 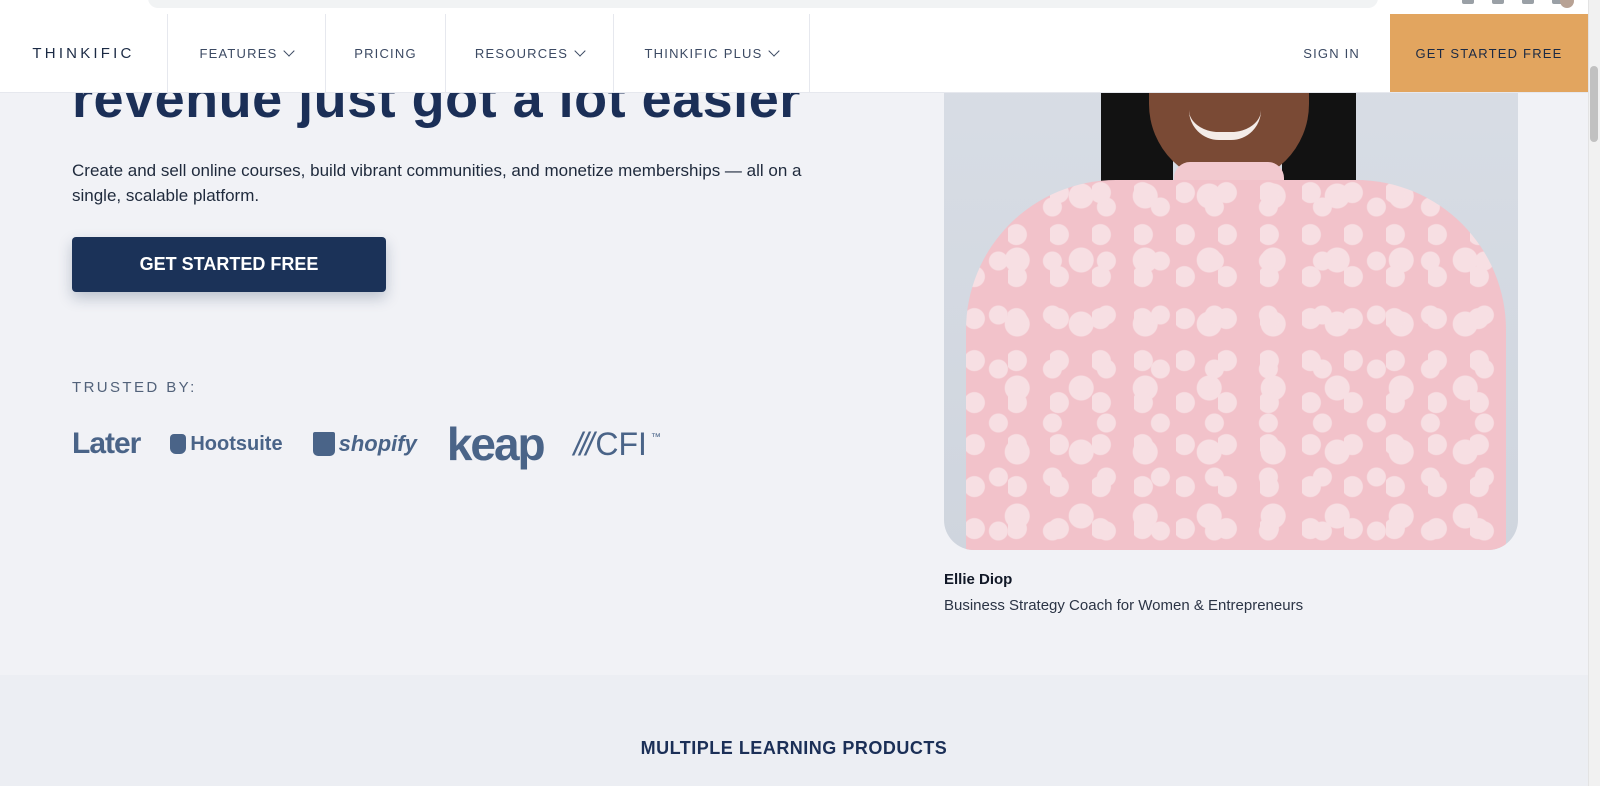 I want to click on nav-features: FEATURES, so click(x=247, y=53).